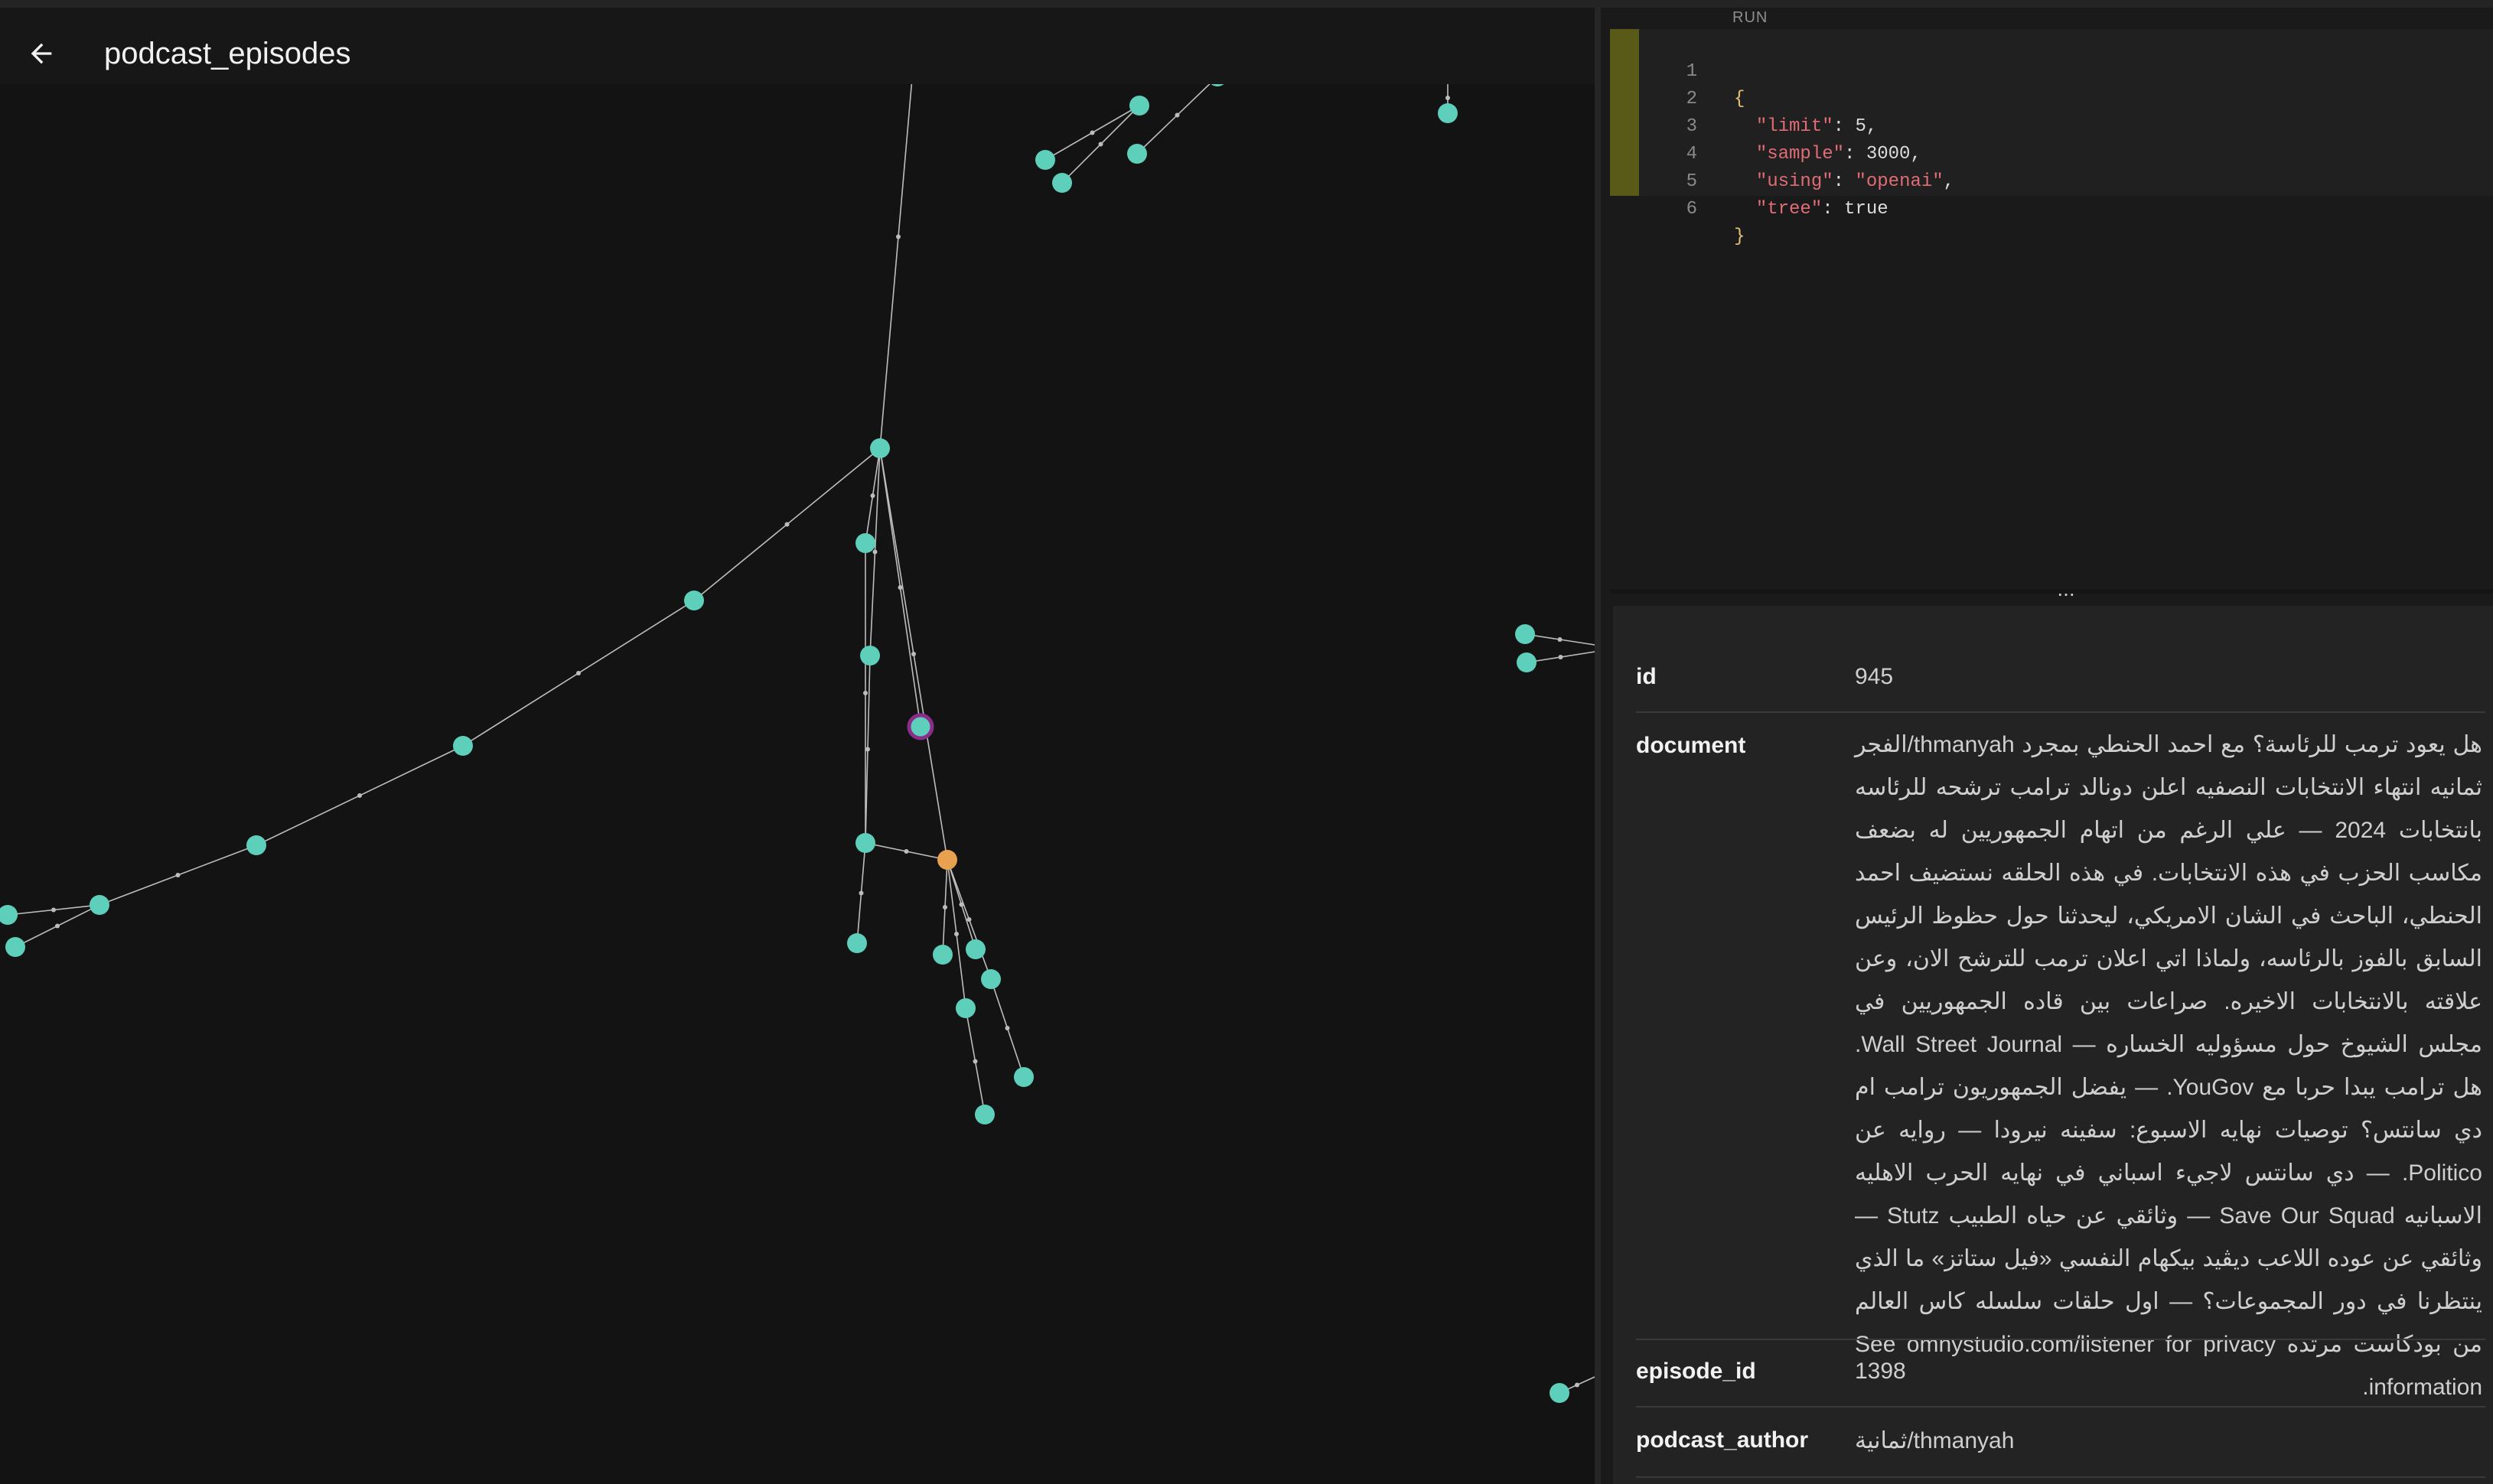 The image size is (2493, 1484). Describe the element at coordinates (920, 726) in the screenshot. I see `graph-node-selected` at that location.